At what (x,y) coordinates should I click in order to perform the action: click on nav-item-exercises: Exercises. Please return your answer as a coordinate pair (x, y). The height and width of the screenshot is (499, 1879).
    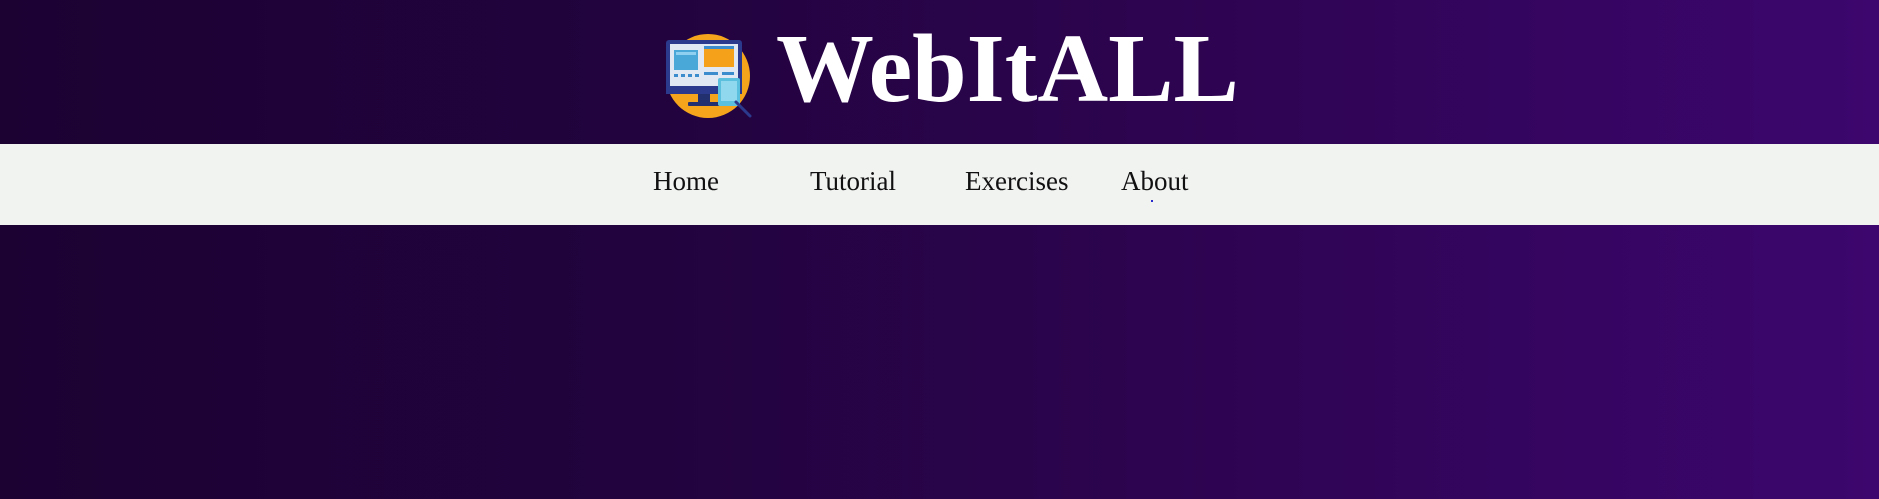
    Looking at the image, I should click on (1016, 181).